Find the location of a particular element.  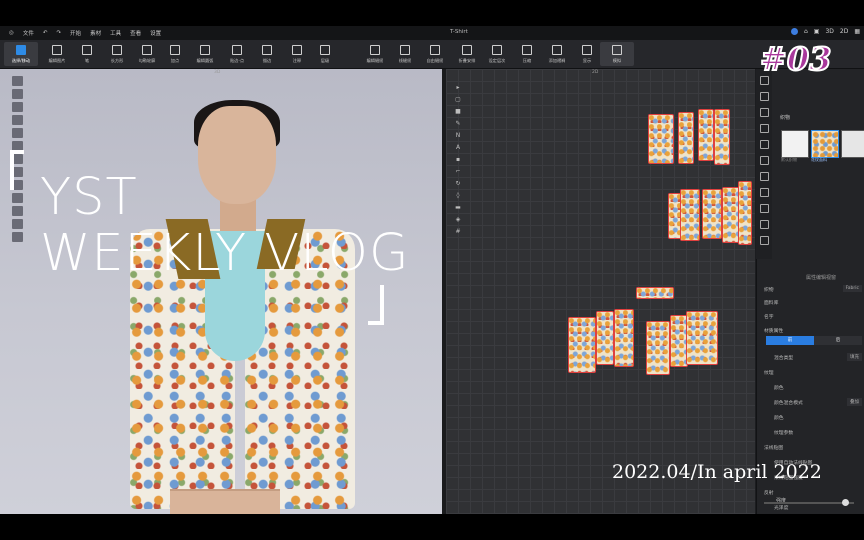

prop-texture-params: 纹理参数 is located at coordinates (783, 432).